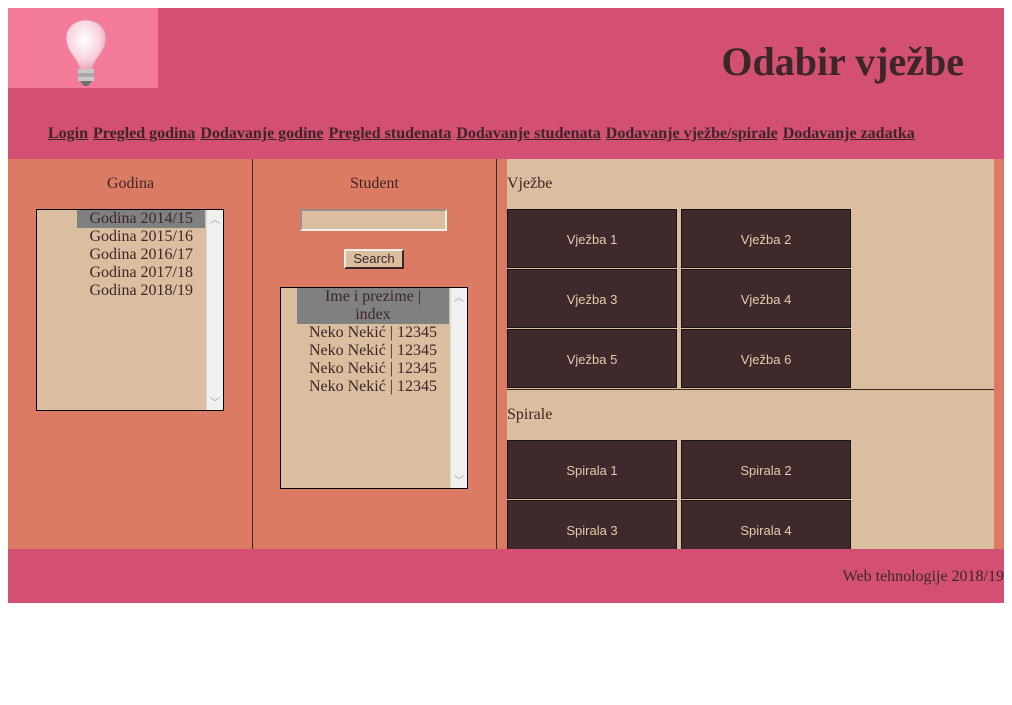  What do you see at coordinates (528, 133) in the screenshot?
I see `nav-link-4: Dodavanje studenata` at bounding box center [528, 133].